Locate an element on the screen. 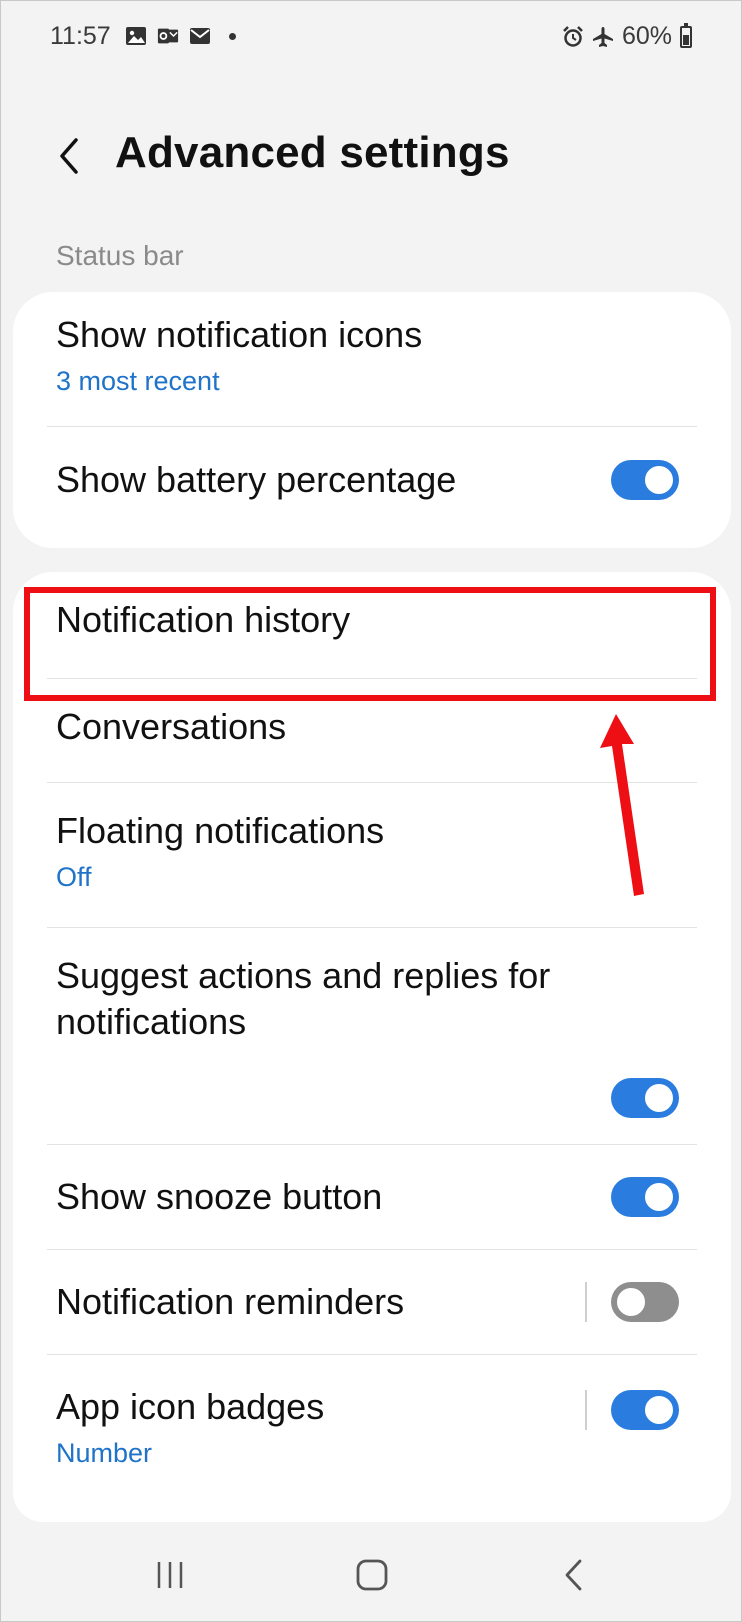 This screenshot has height=1622, width=742. row-subtitle: 3 most recent is located at coordinates (138, 381).